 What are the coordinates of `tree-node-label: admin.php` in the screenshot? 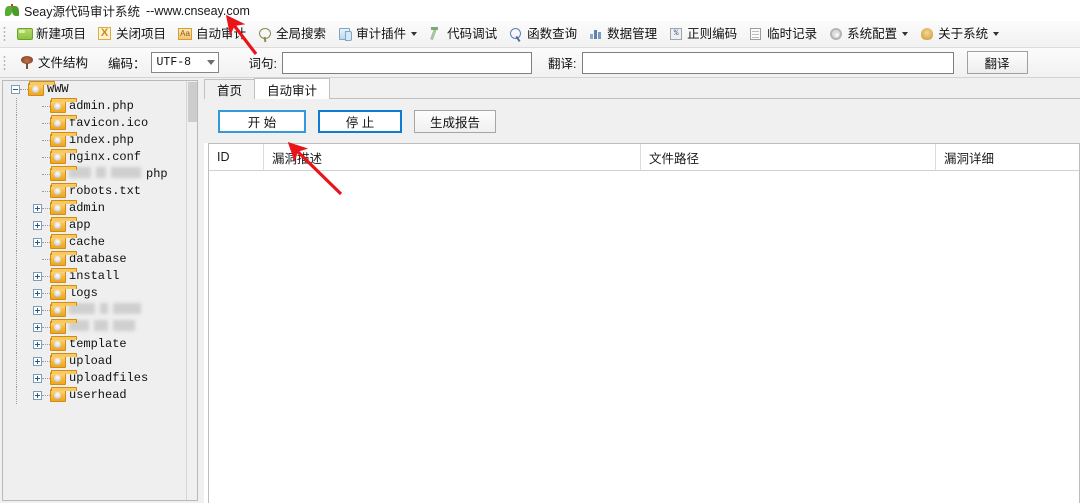 It's located at (101, 106).